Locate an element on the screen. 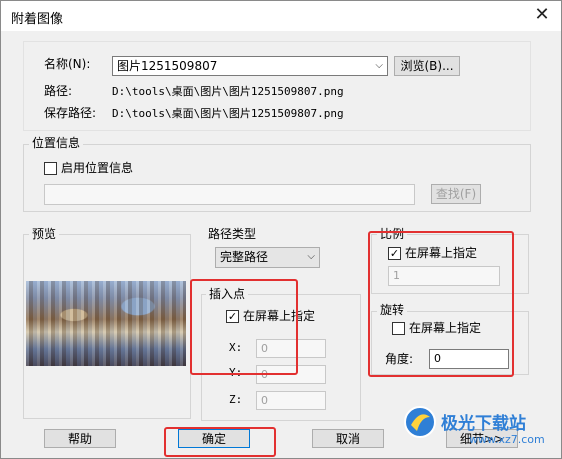 Image resolution: width=562 pixels, height=459 pixels. cancel-button: 取消 is located at coordinates (348, 438).